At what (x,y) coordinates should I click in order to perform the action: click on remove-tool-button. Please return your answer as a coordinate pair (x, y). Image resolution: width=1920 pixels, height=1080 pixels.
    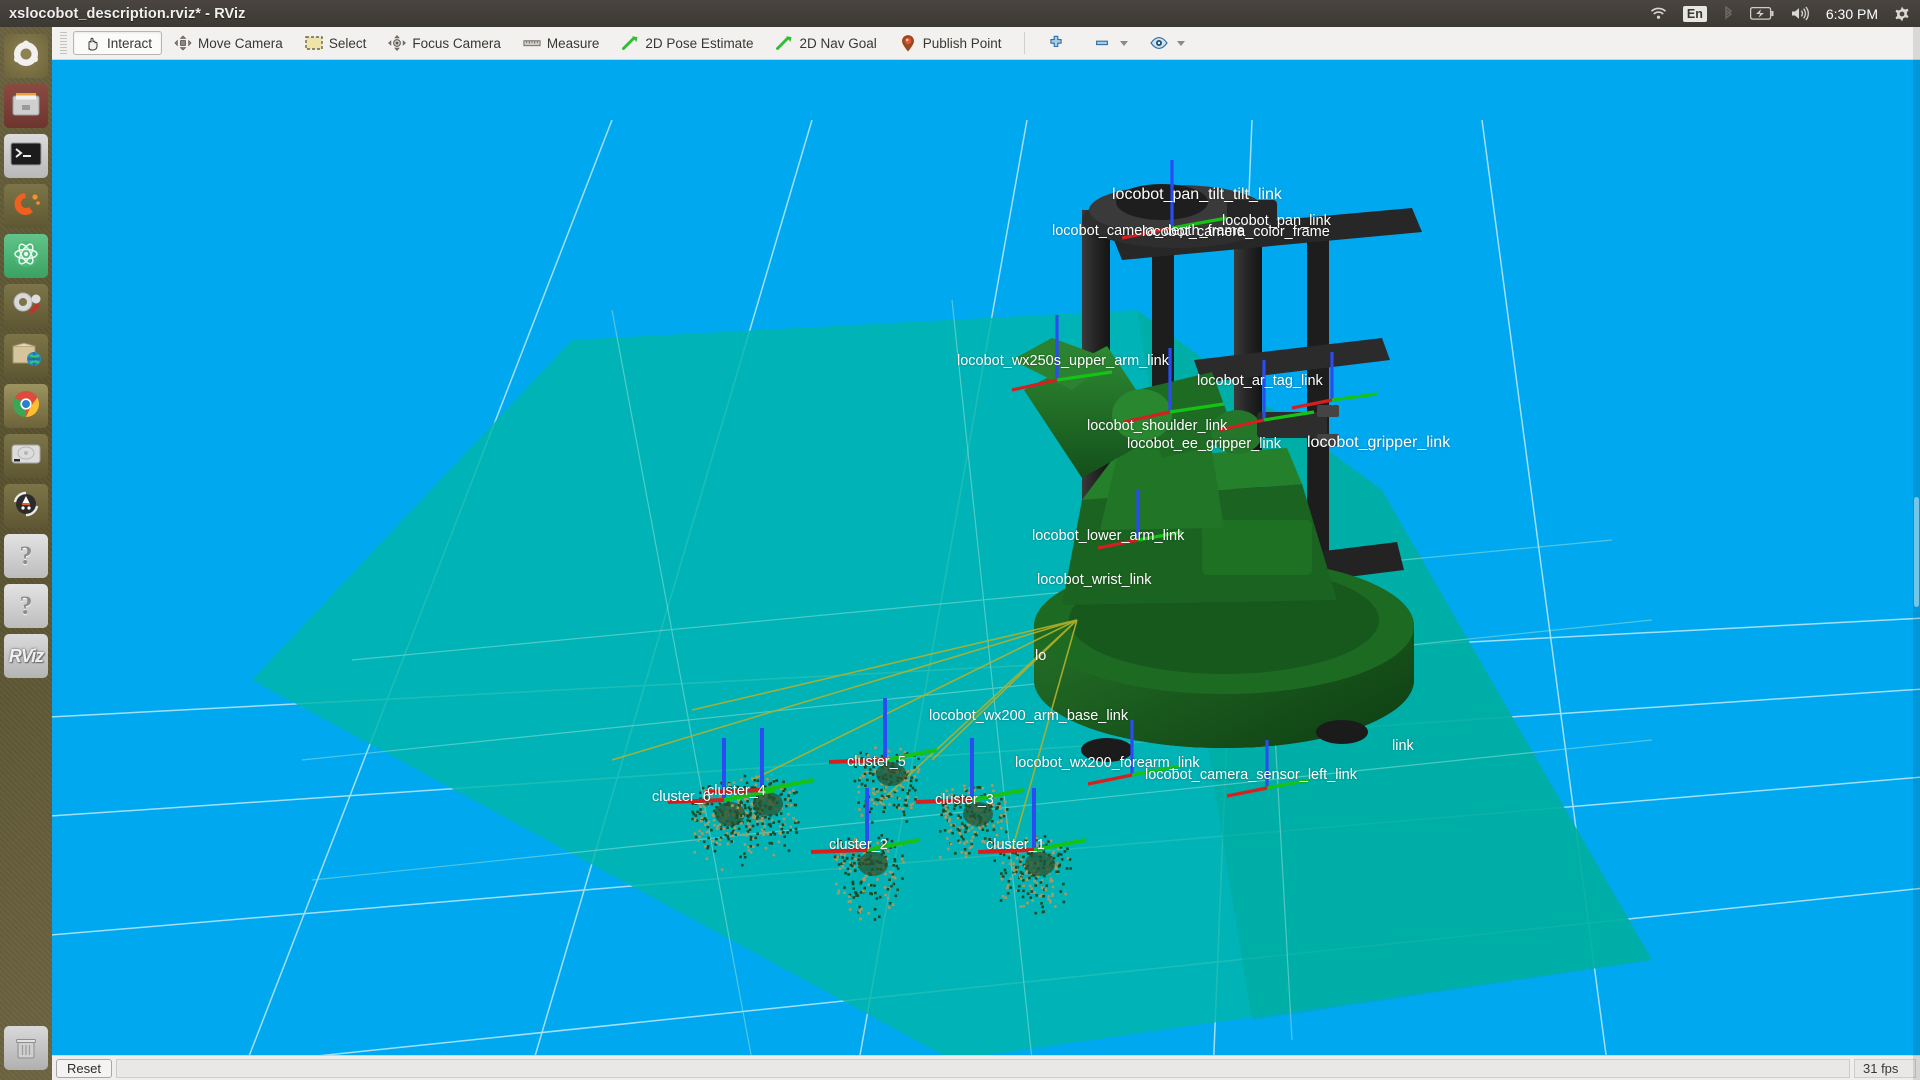
    Looking at the image, I should click on (1110, 43).